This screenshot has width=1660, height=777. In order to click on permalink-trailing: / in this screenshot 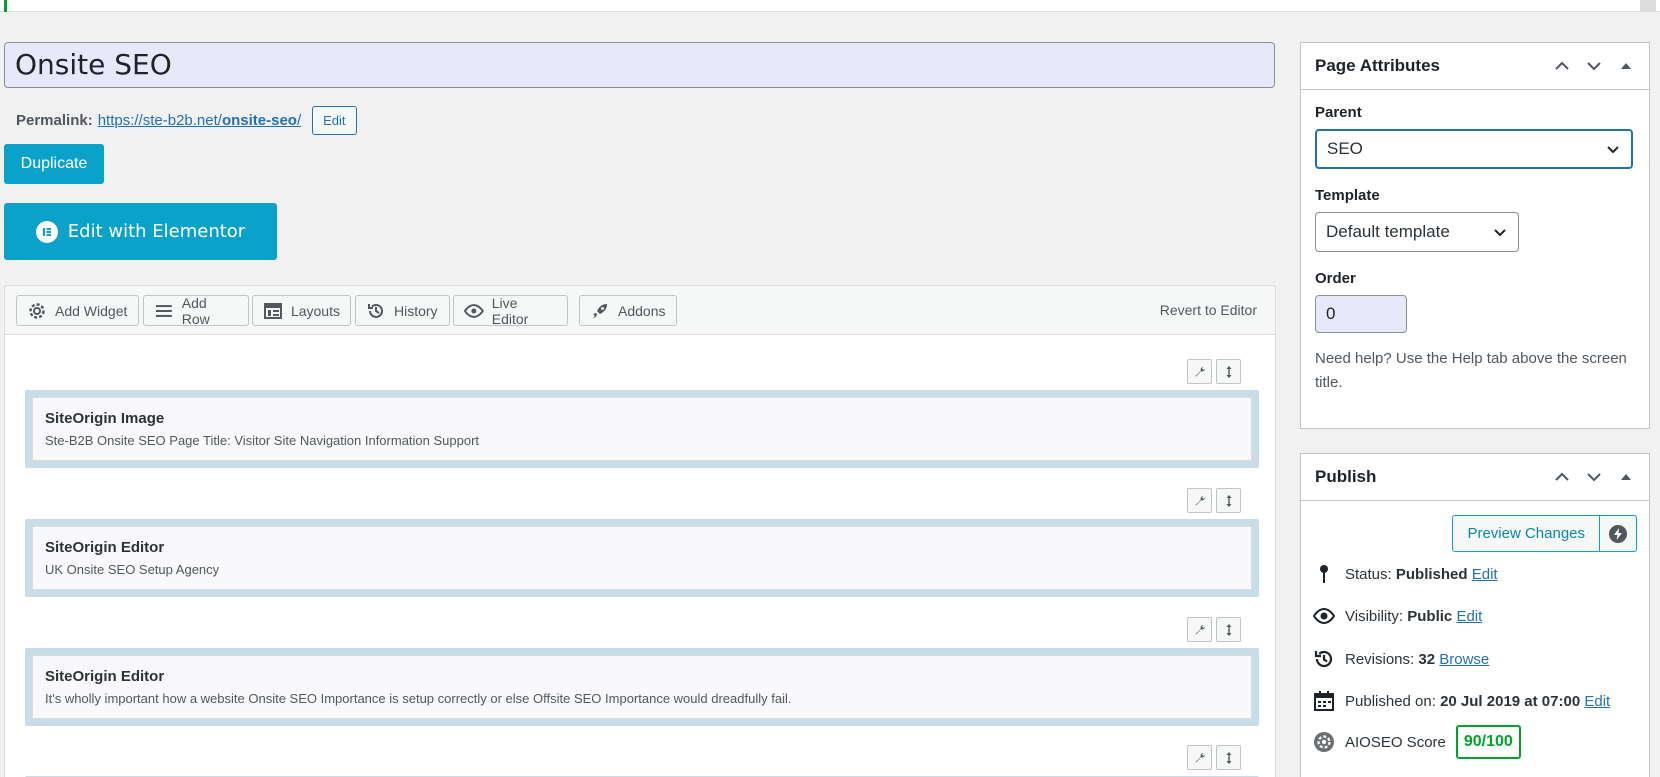, I will do `click(299, 120)`.